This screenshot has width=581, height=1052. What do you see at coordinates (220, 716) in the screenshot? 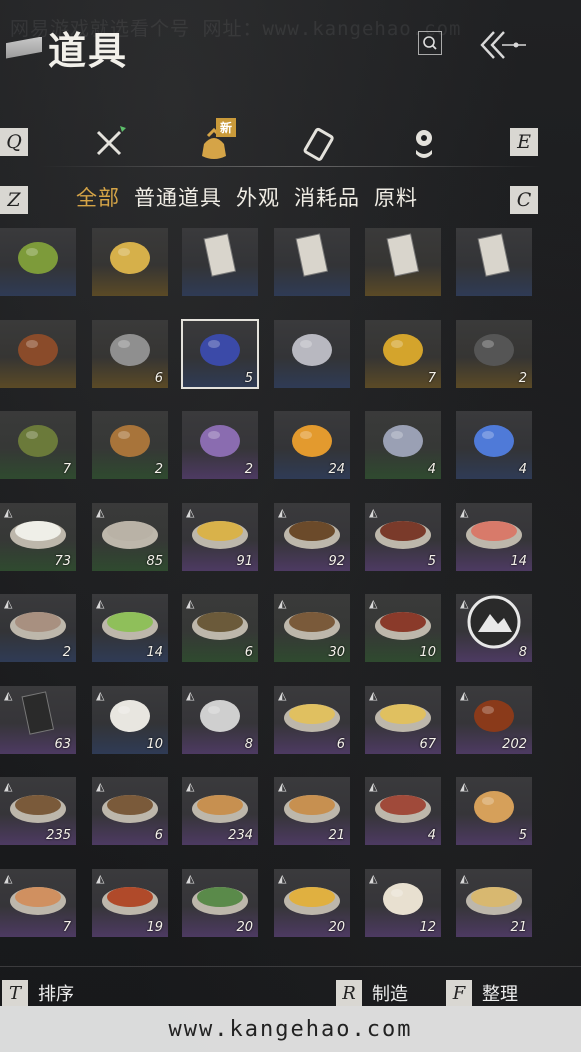
I see `stone-mountain-icon` at bounding box center [220, 716].